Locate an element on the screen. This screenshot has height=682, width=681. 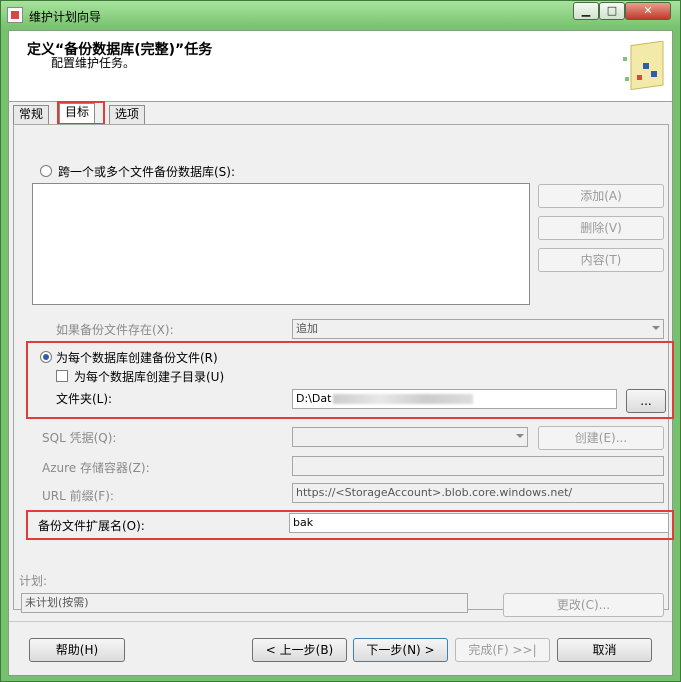
per-db-label: 为每个数据库创建备份文件(R) is located at coordinates (137, 358).